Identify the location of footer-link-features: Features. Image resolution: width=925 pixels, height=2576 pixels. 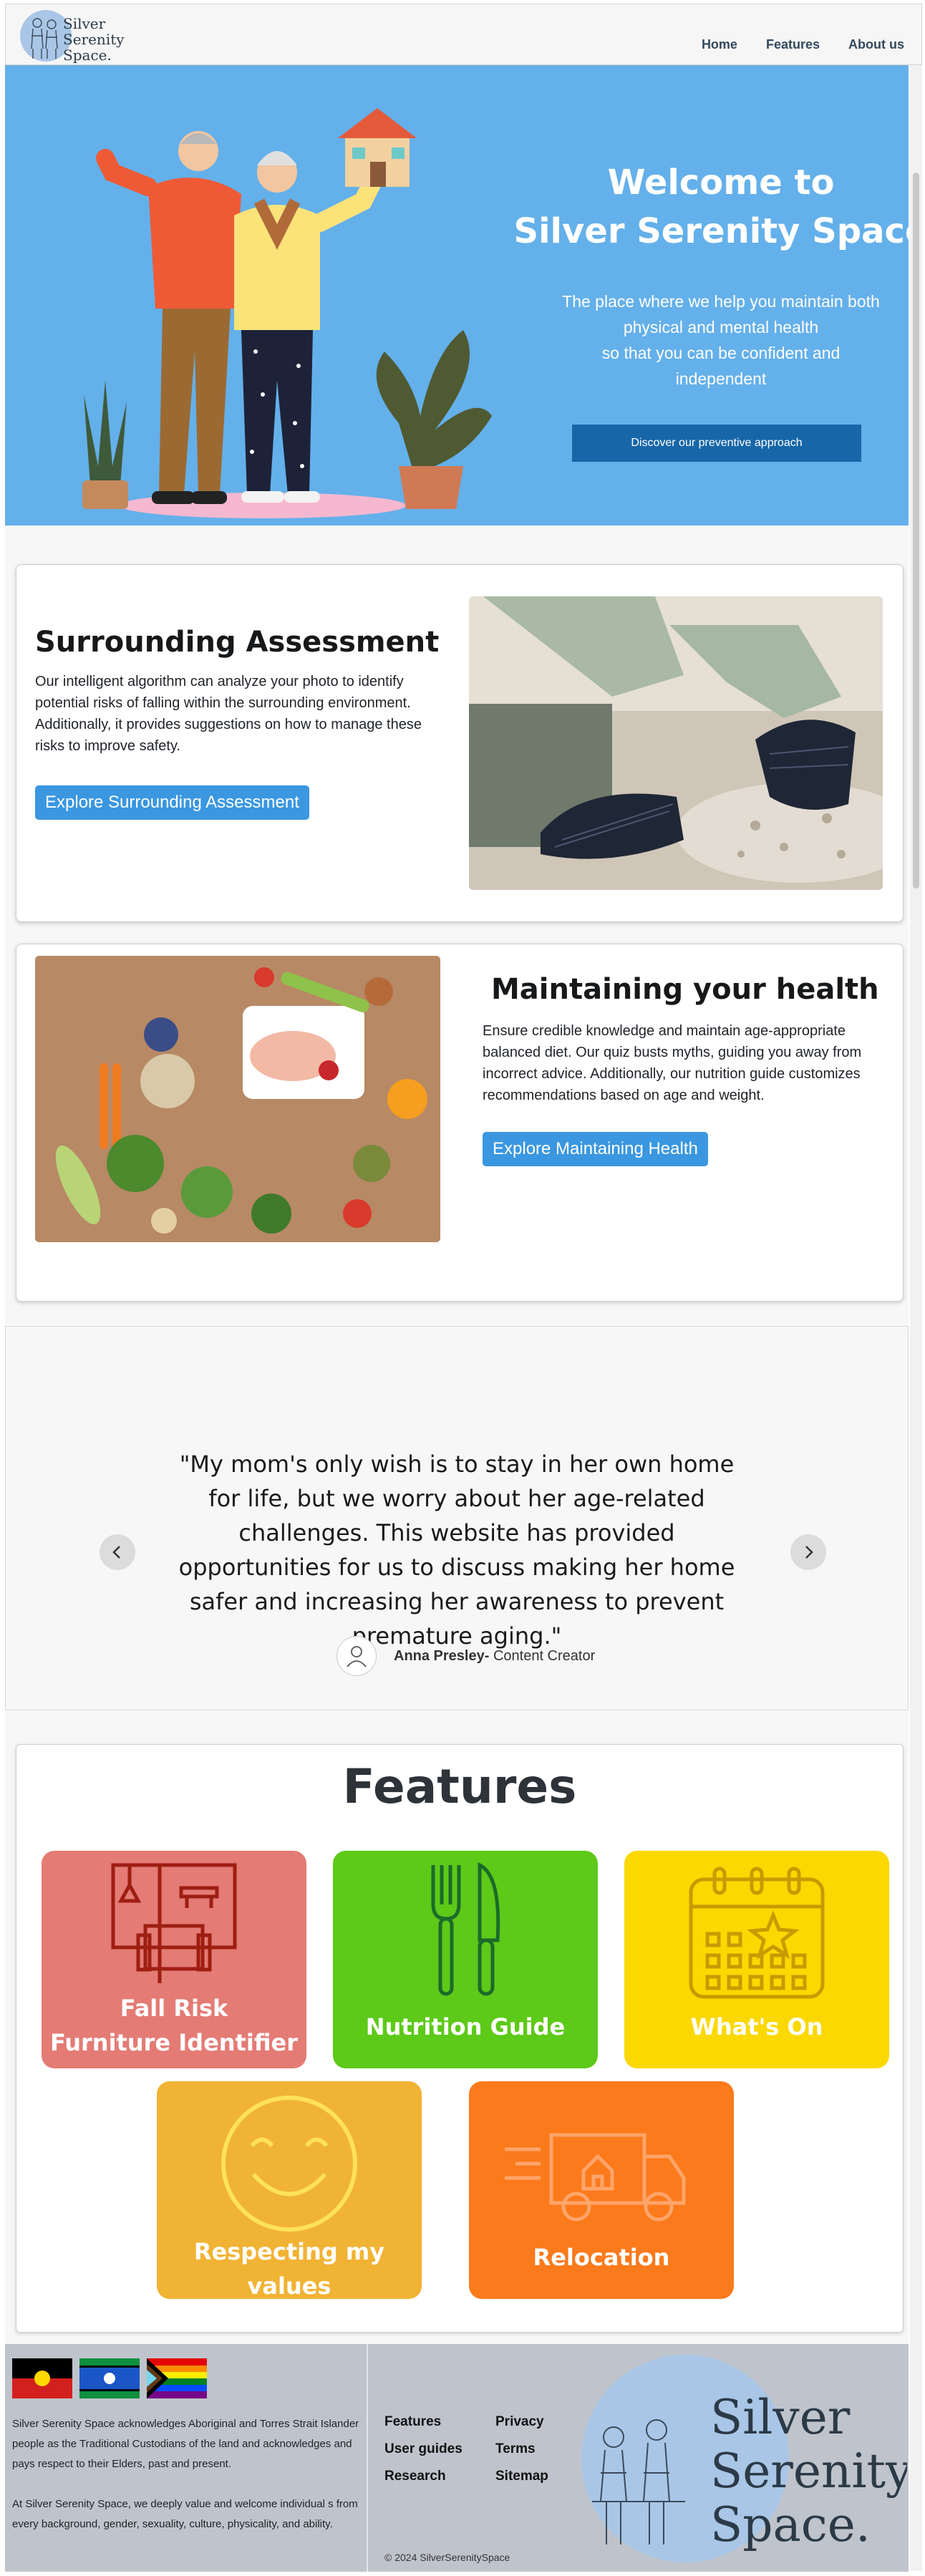
(439, 2422).